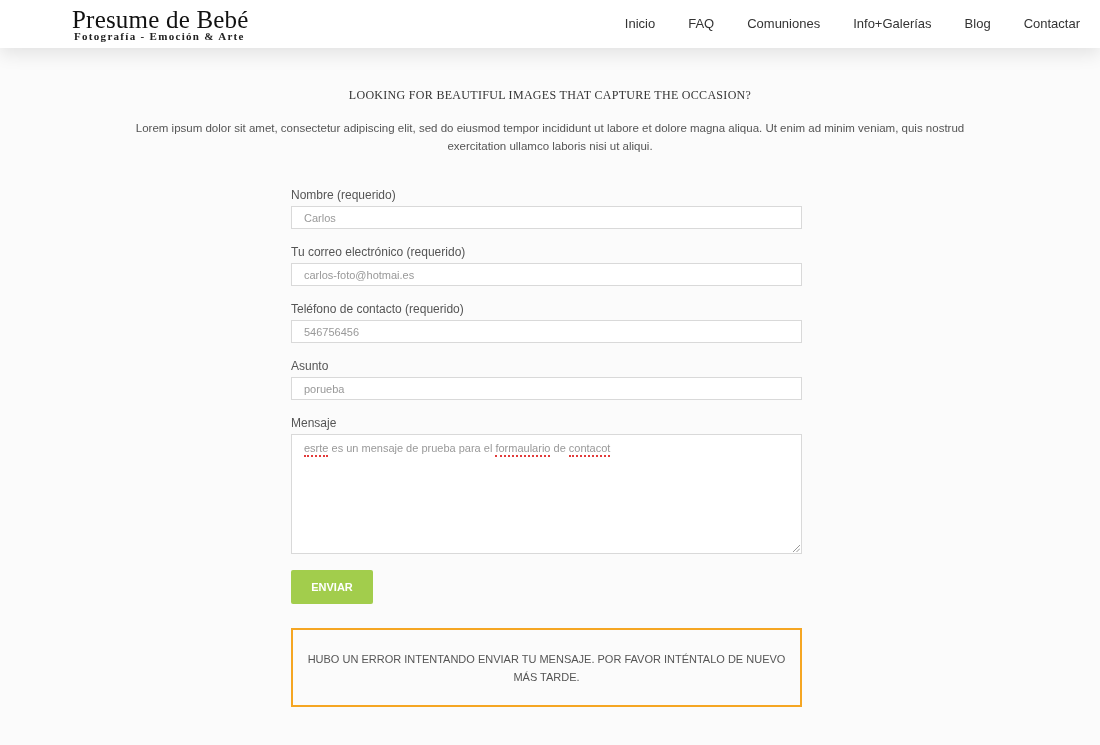 This screenshot has width=1100, height=745. What do you see at coordinates (559, 449) in the screenshot?
I see `message-text: de` at bounding box center [559, 449].